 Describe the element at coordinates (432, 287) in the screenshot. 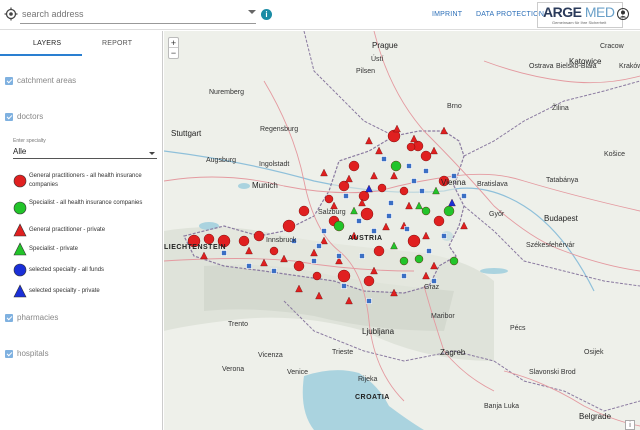

I see `map-place-label: Graz` at that location.